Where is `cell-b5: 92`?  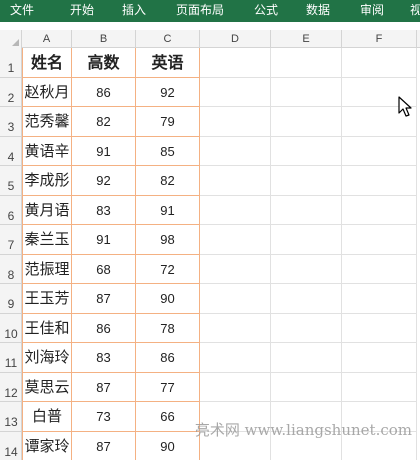 cell-b5: 92 is located at coordinates (104, 181).